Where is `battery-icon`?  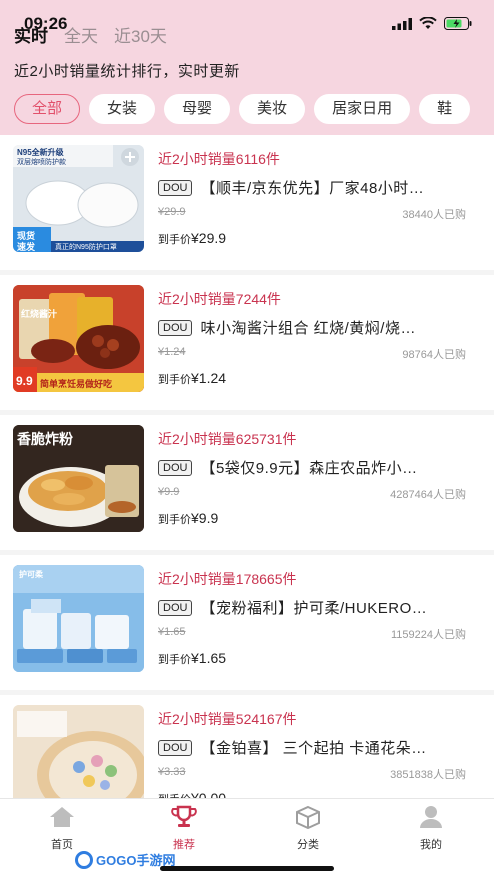 battery-icon is located at coordinates (458, 23).